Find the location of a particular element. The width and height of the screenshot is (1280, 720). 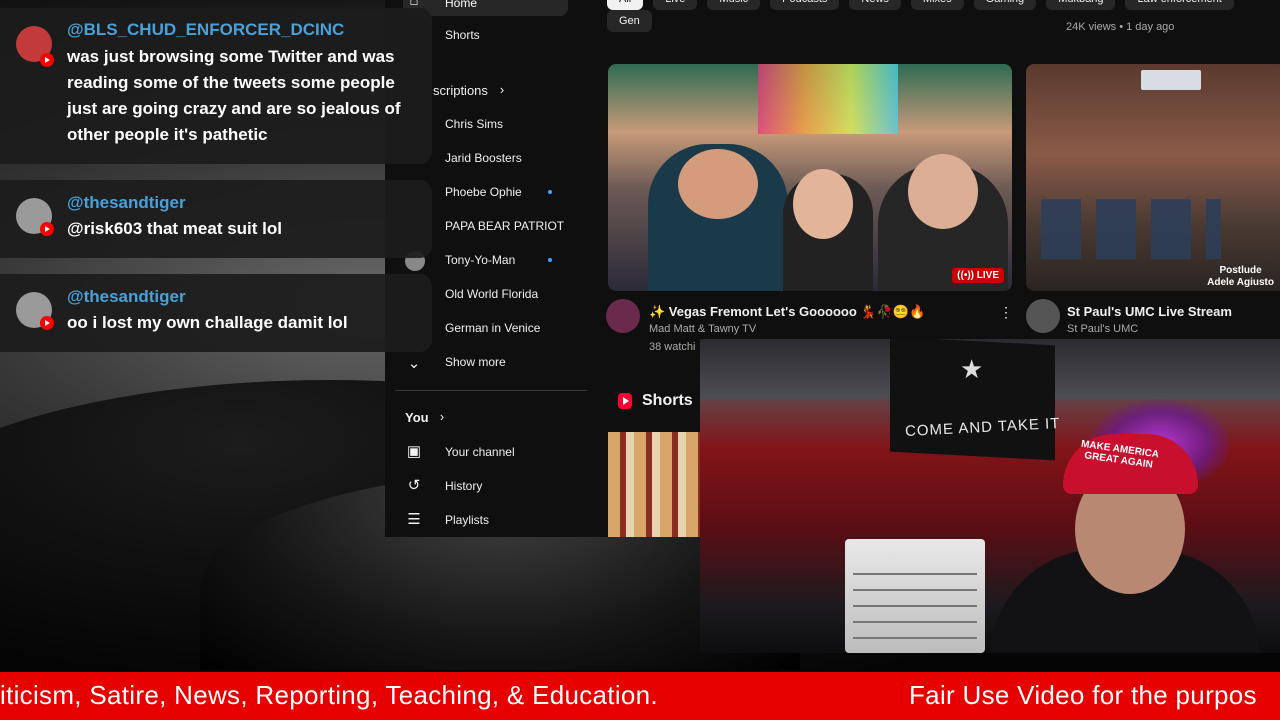

chip-podcasts: Podcasts is located at coordinates (805, 5).